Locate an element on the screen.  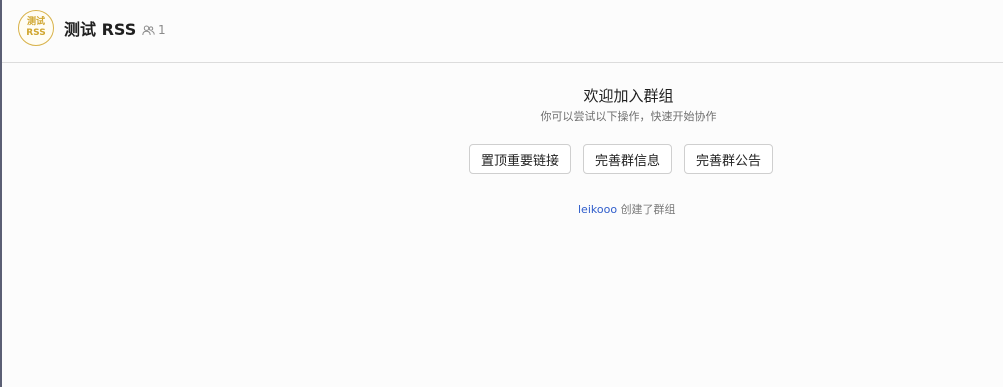
group-created-notice: leikooo 创建了群组 is located at coordinates (627, 210).